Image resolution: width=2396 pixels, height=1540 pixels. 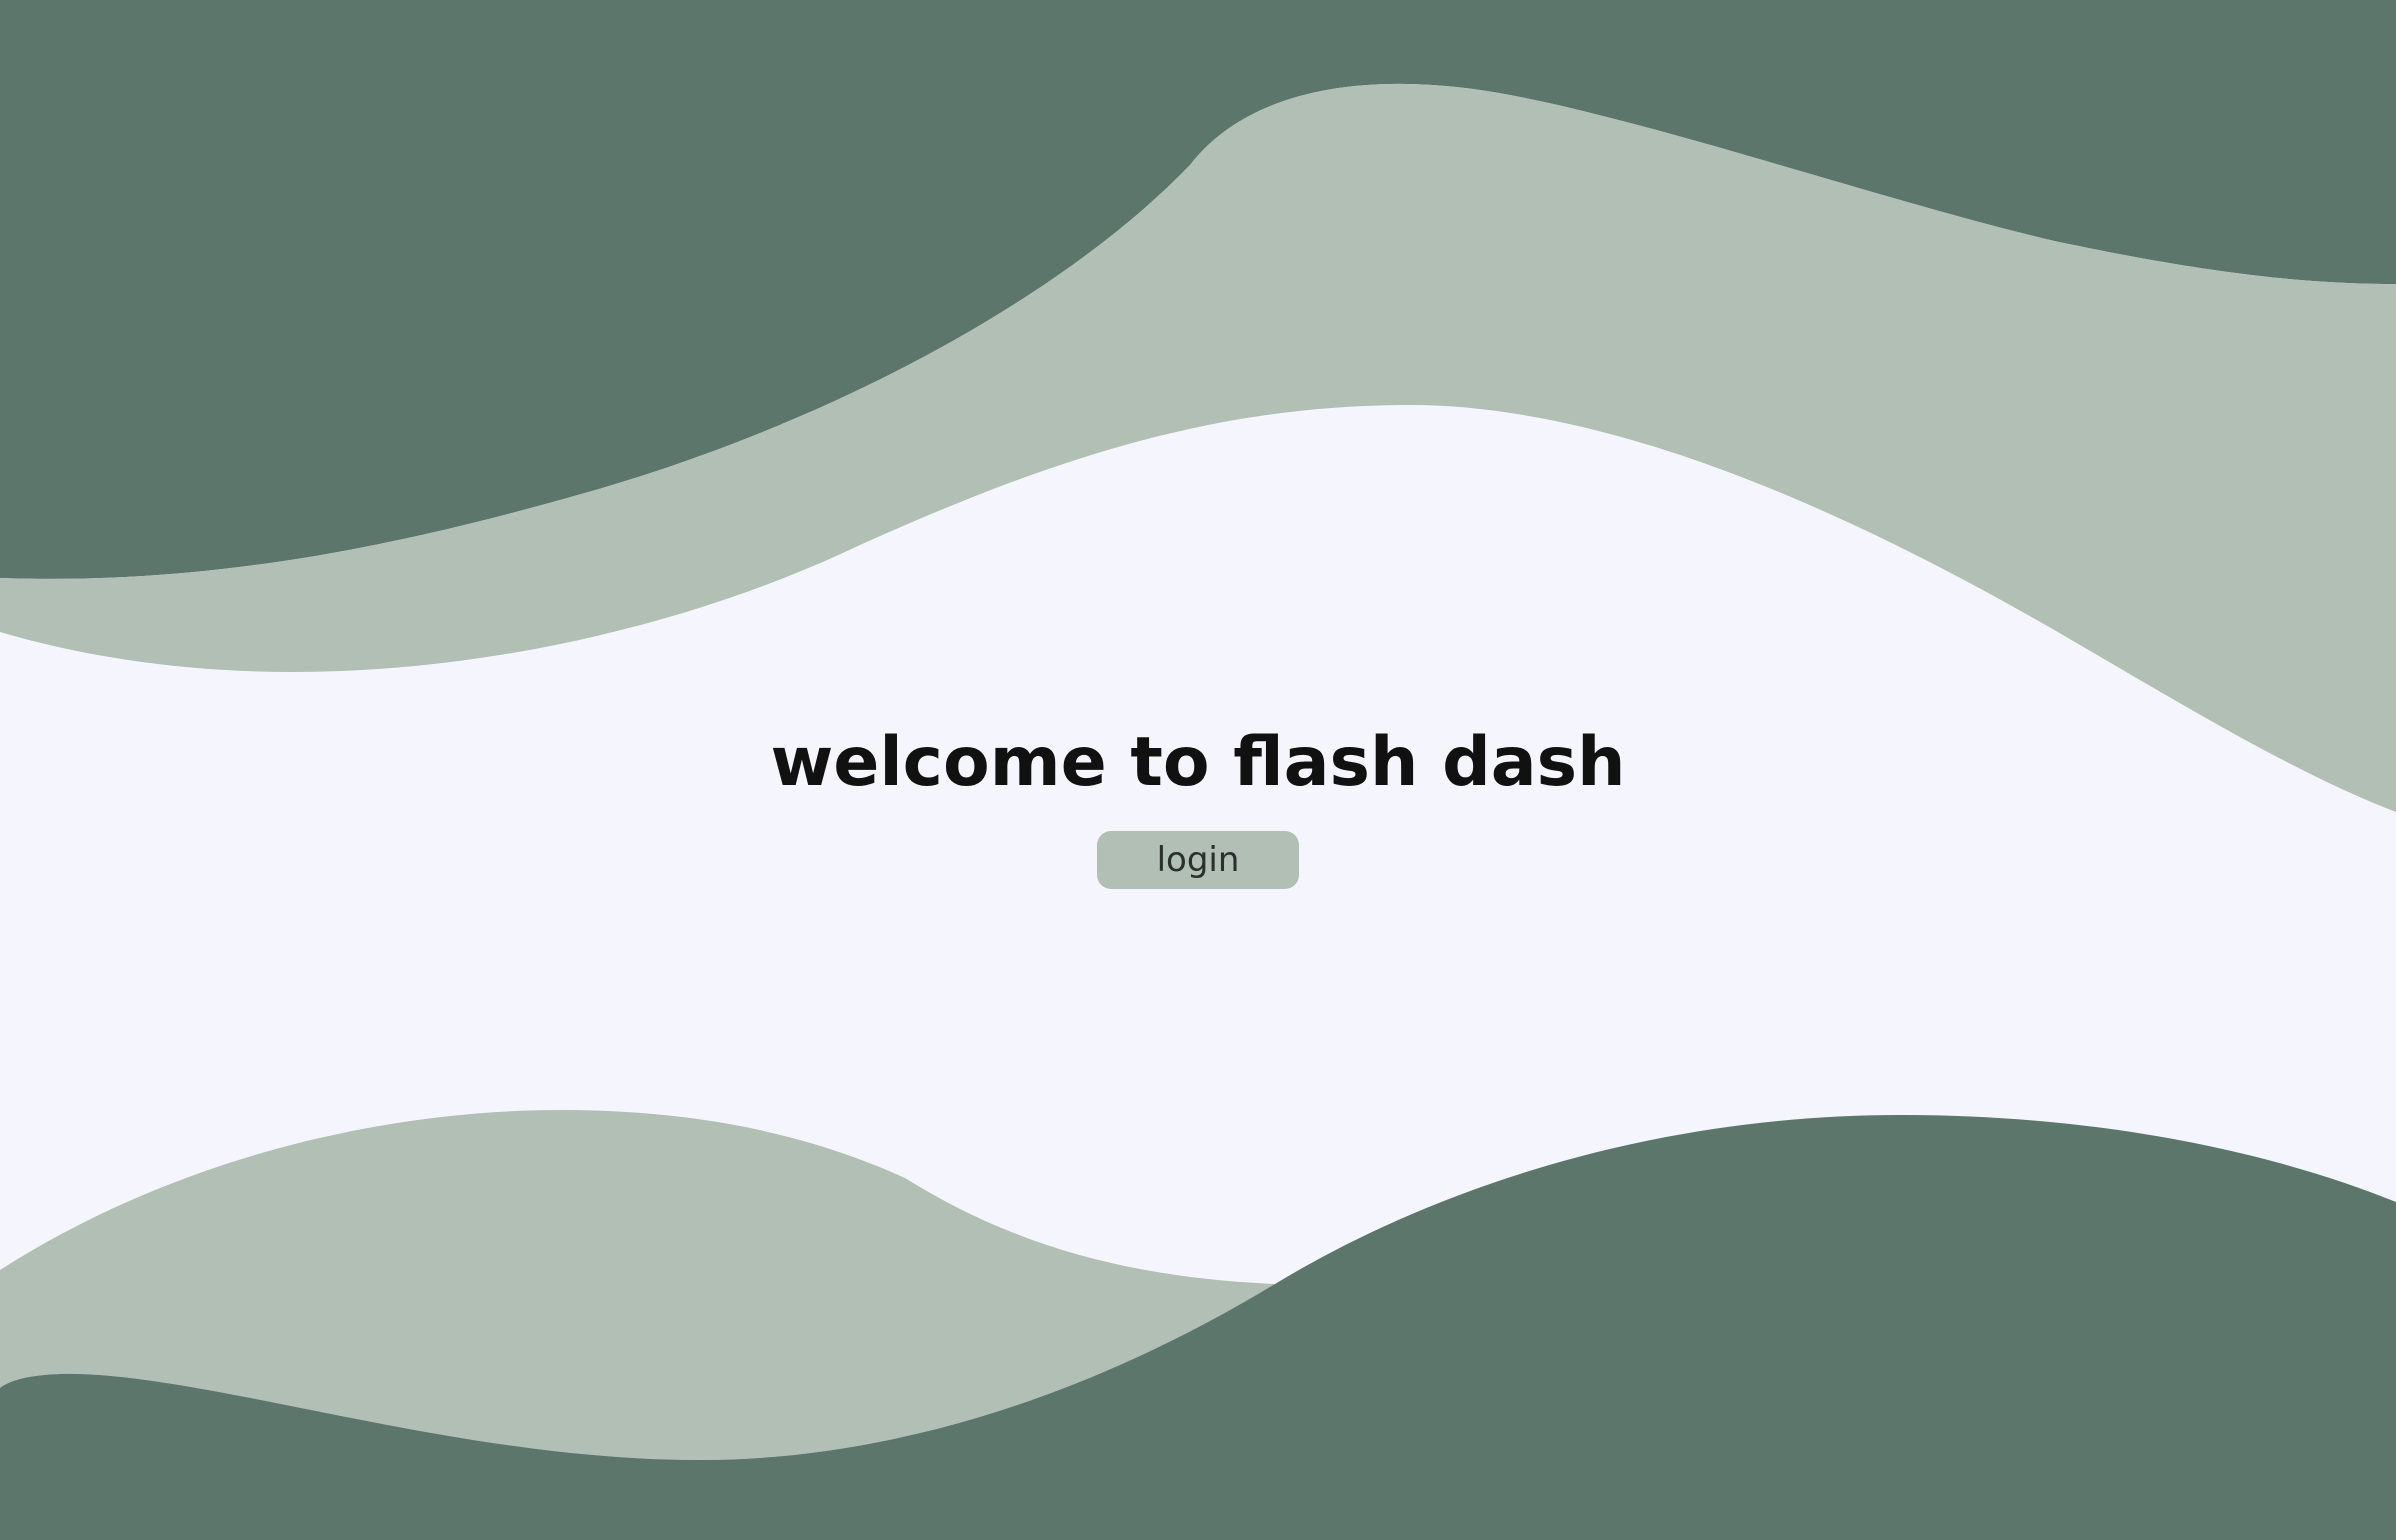 What do you see at coordinates (1198, 860) in the screenshot?
I see `login-button: login` at bounding box center [1198, 860].